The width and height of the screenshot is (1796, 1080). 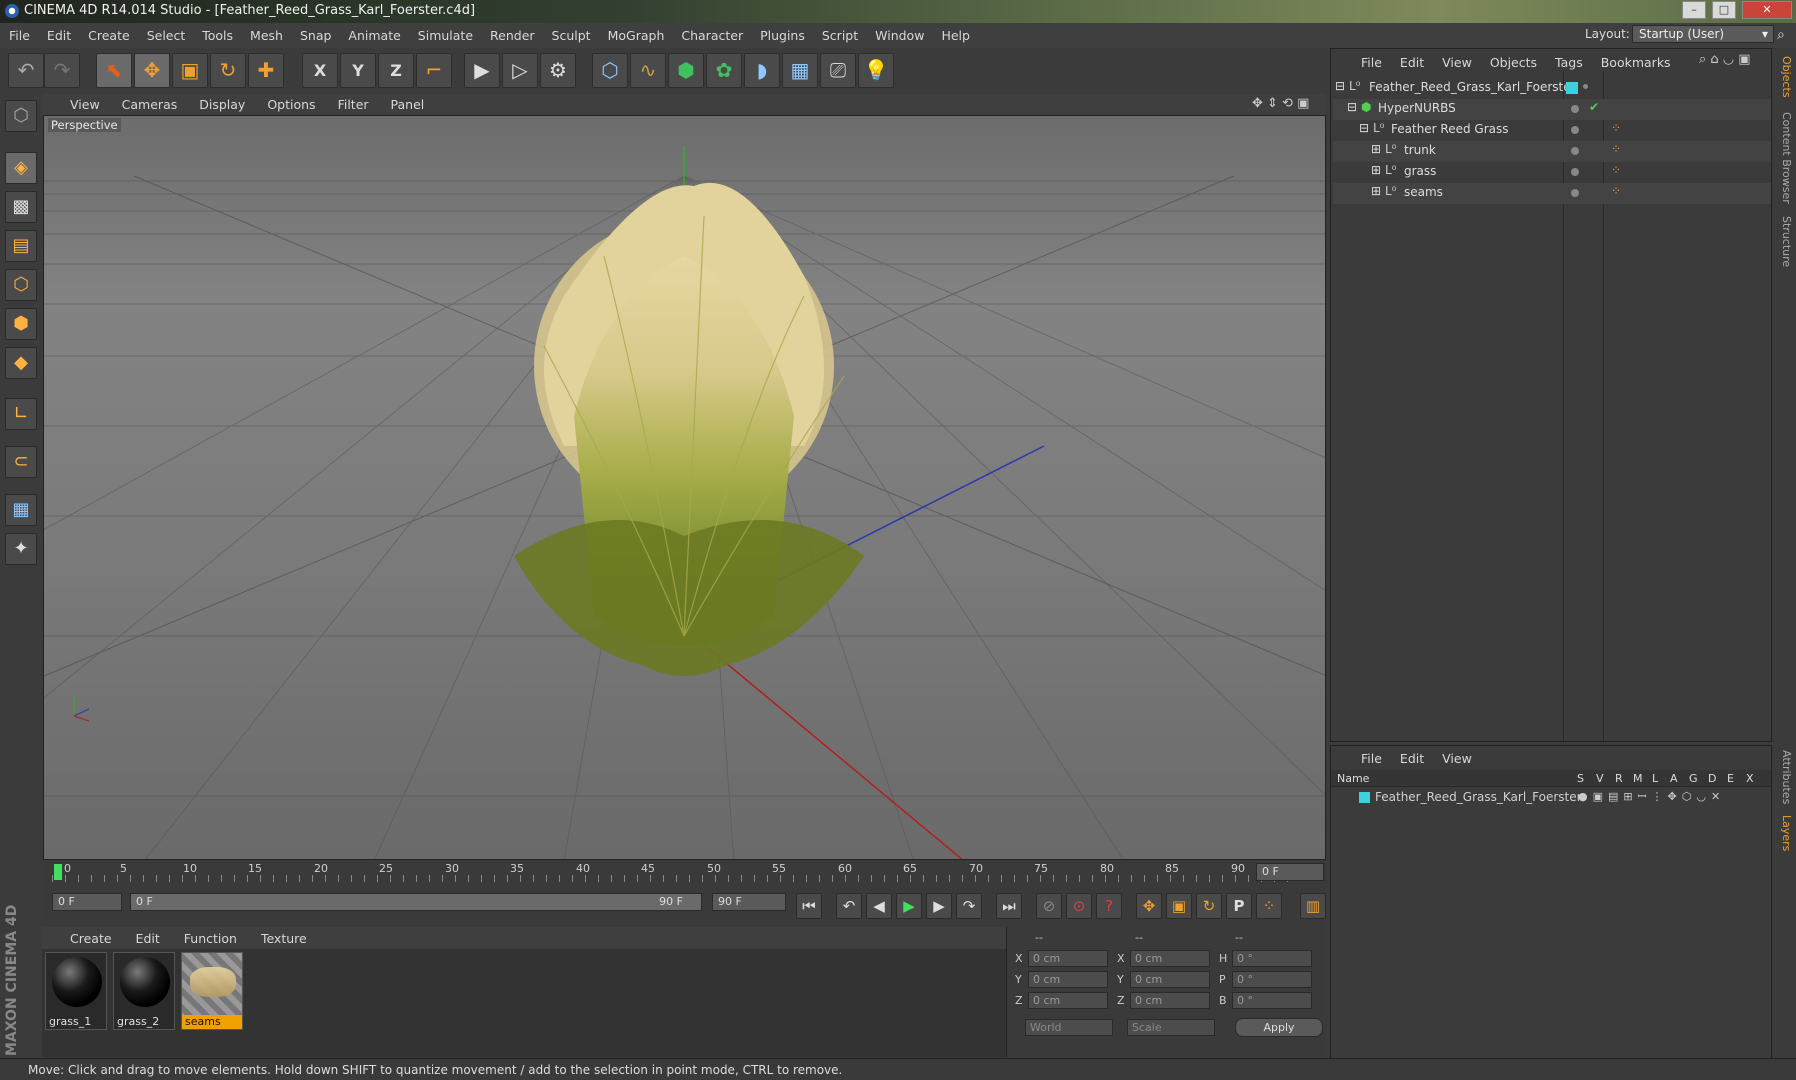 What do you see at coordinates (1784, 158) in the screenshot?
I see `tab-content-browser: Content Browser` at bounding box center [1784, 158].